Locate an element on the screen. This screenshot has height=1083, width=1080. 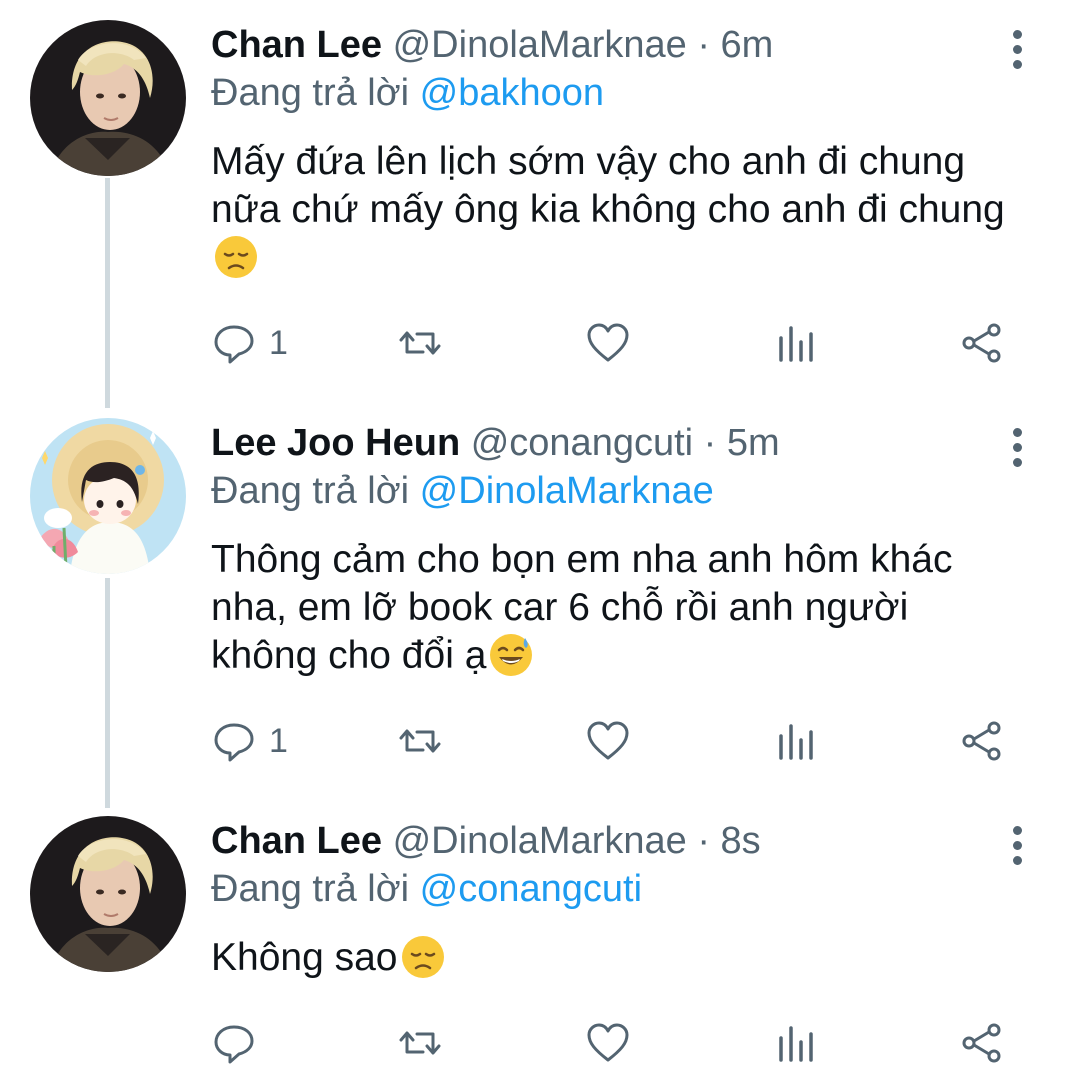
avatar-illustration is located at coordinates (108, 496).